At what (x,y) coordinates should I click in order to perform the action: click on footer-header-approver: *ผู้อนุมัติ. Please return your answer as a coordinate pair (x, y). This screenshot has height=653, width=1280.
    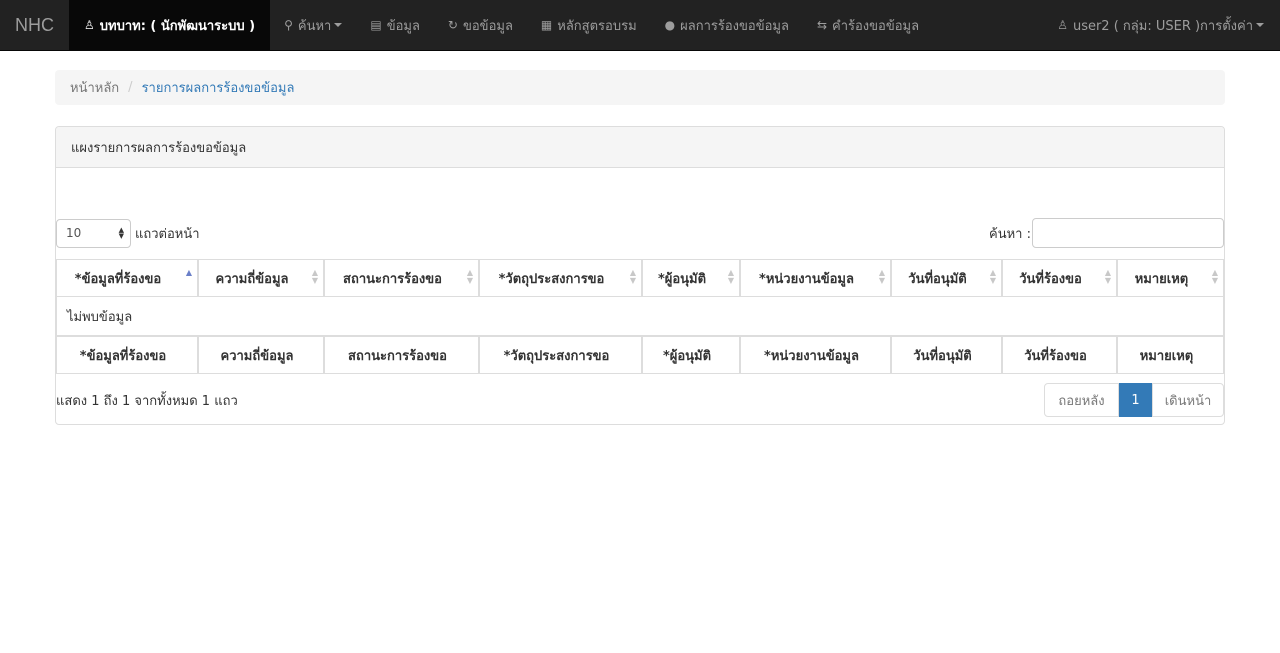
    Looking at the image, I should click on (691, 355).